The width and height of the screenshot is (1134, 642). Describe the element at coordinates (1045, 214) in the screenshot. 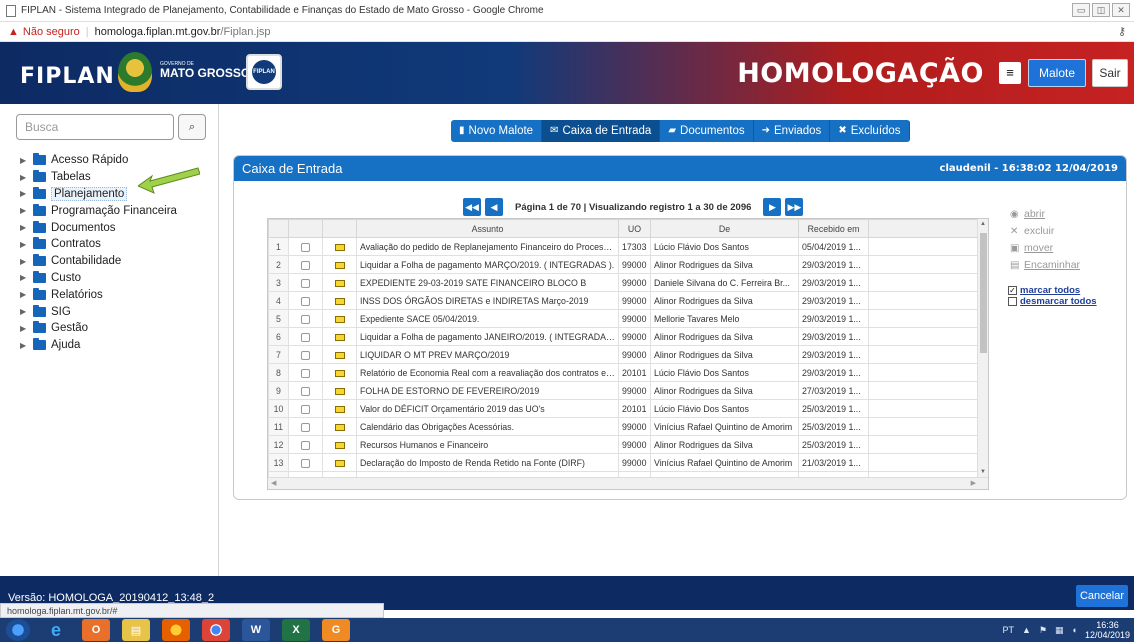

I see `abrir-action: ◉ abrir` at that location.